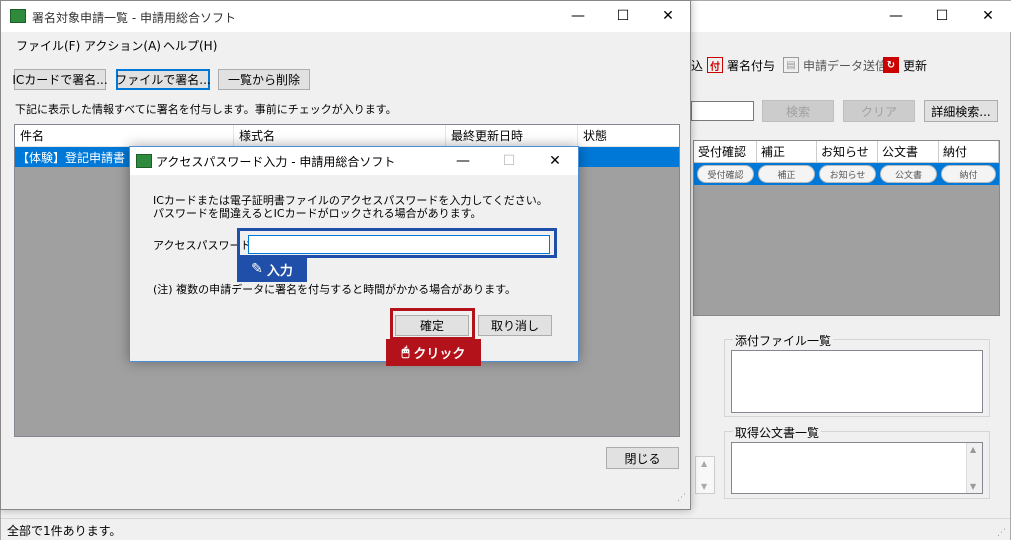 This screenshot has width=1011, height=540. What do you see at coordinates (857, 468) in the screenshot?
I see `documents-list: ▲ ▼` at bounding box center [857, 468].